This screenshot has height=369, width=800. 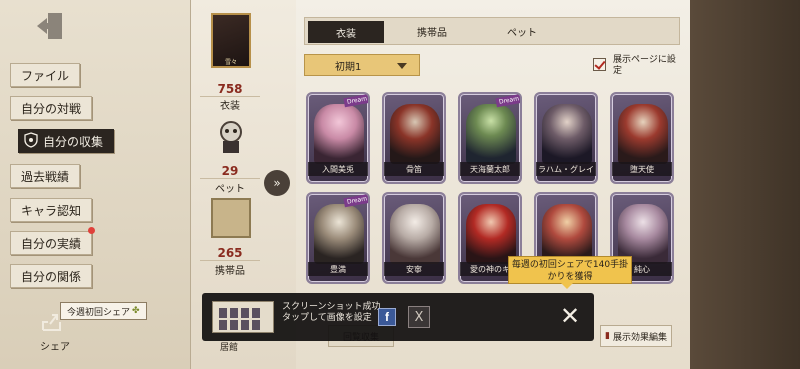 I want to click on filter-dropdown: 初期1, so click(x=362, y=65).